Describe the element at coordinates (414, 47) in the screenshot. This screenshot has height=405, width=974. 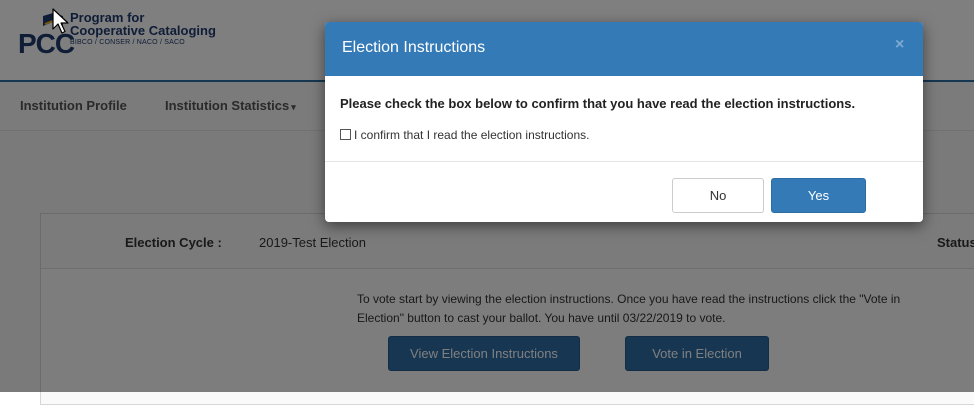
I see `modal-title: Election Instructions` at that location.